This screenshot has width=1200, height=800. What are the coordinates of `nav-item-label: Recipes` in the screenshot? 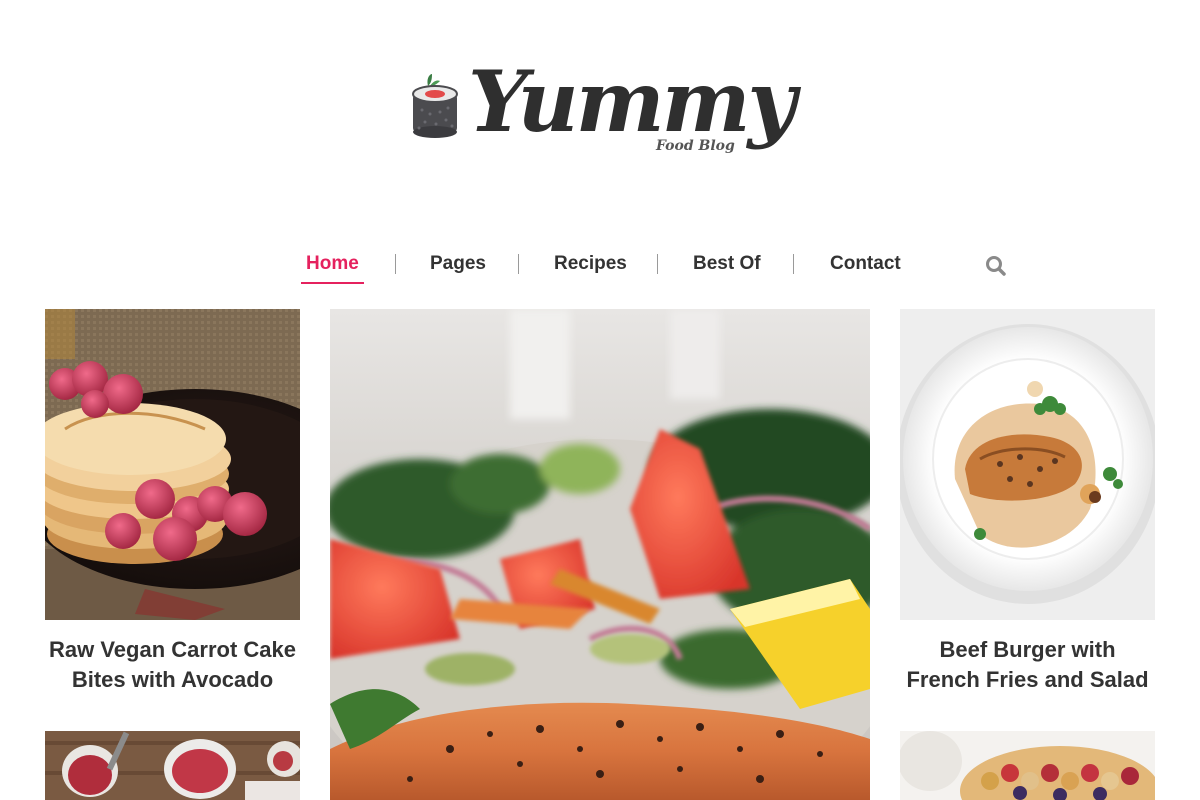 It's located at (590, 263).